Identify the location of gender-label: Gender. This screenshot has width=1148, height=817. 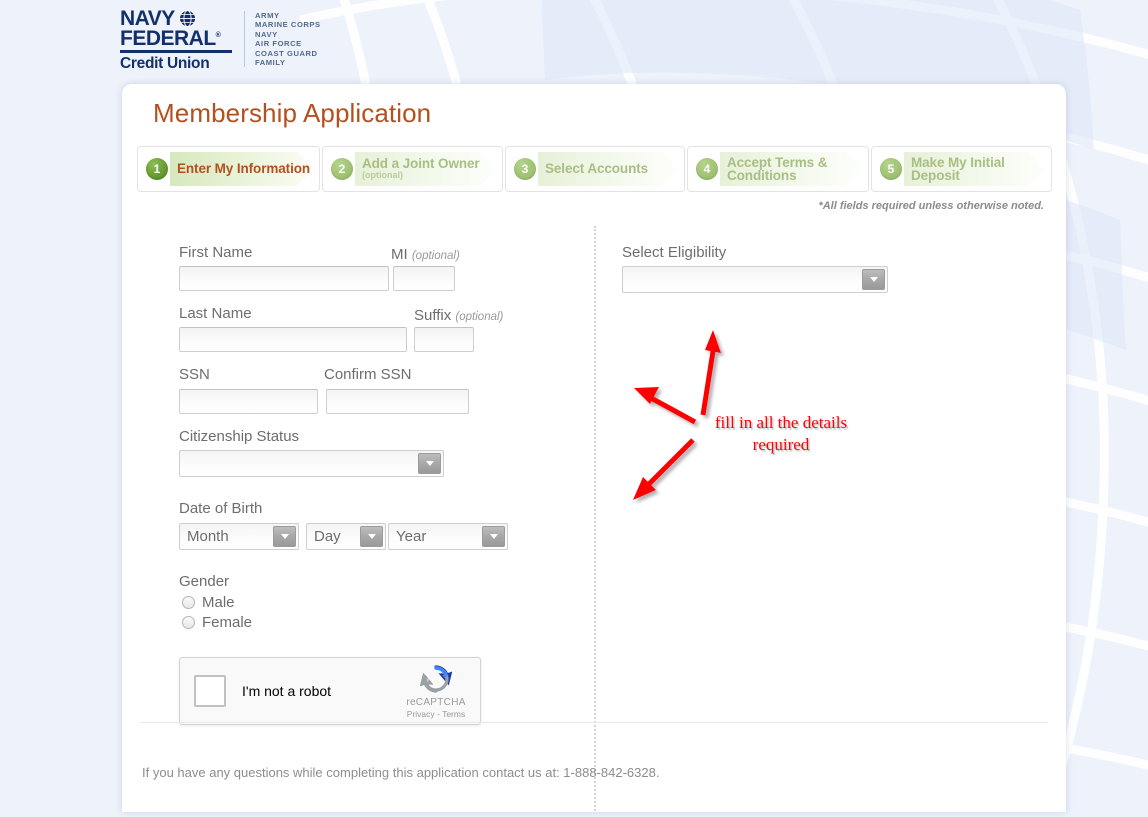
(204, 581).